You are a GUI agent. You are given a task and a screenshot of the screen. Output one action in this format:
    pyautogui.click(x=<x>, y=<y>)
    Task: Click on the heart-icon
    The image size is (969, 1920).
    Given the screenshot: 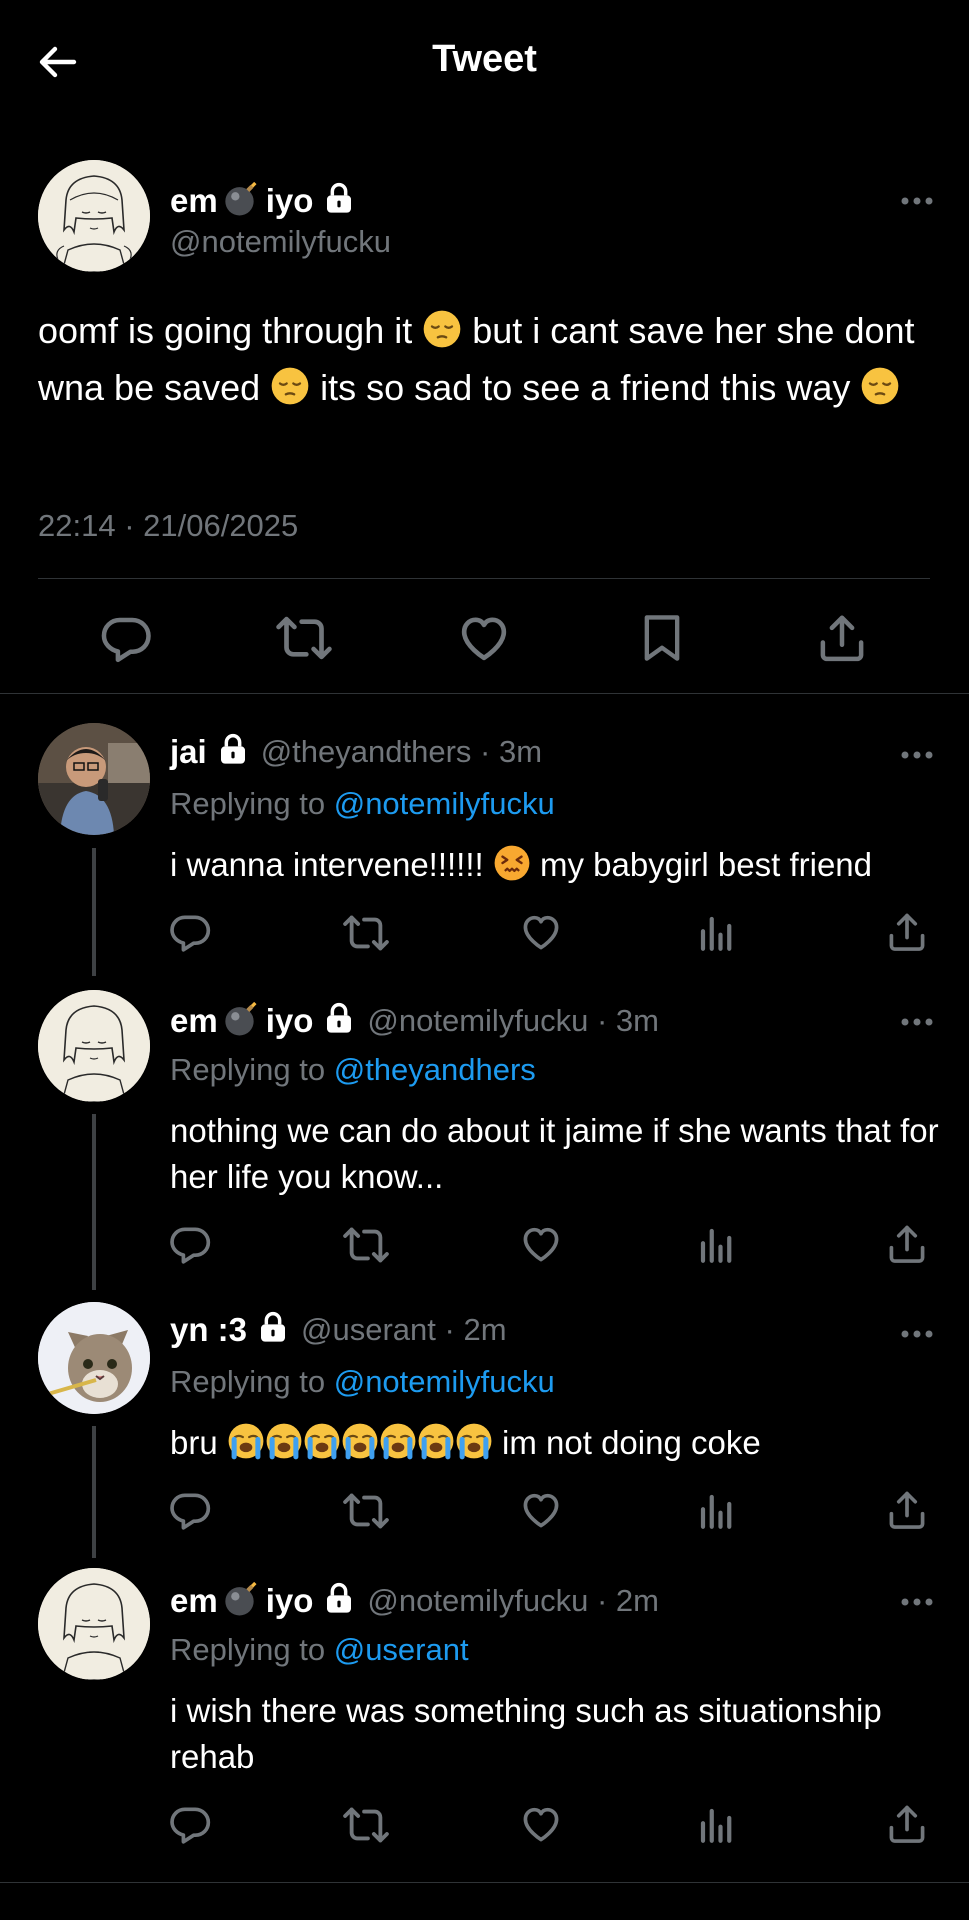 What is the action you would take?
    pyautogui.click(x=484, y=638)
    